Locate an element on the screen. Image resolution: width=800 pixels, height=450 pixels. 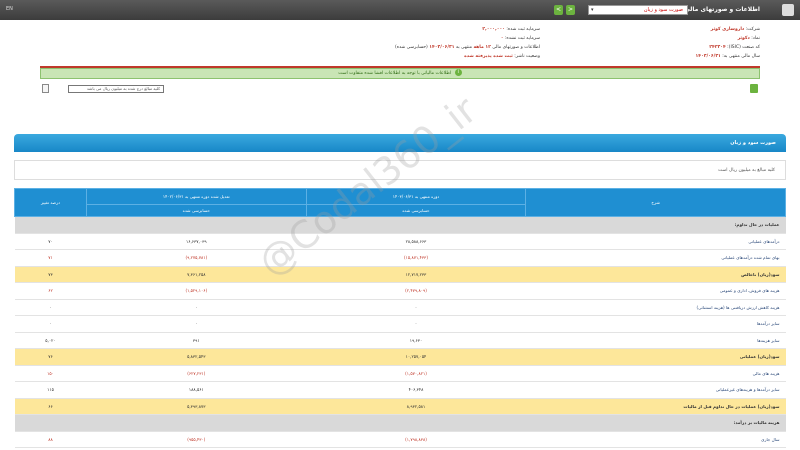
row-previous: (۱,۵۲۹,۱۰۶) is located at coordinates (196, 291).